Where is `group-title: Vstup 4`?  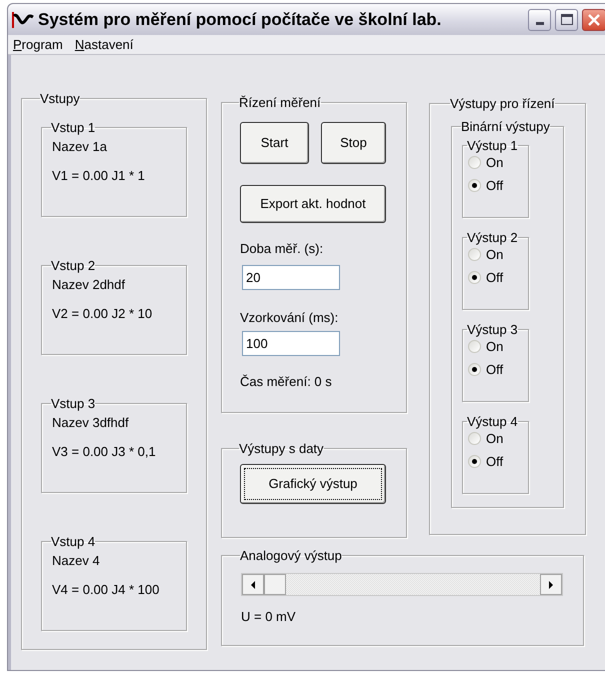
group-title: Vstup 4 is located at coordinates (73, 541).